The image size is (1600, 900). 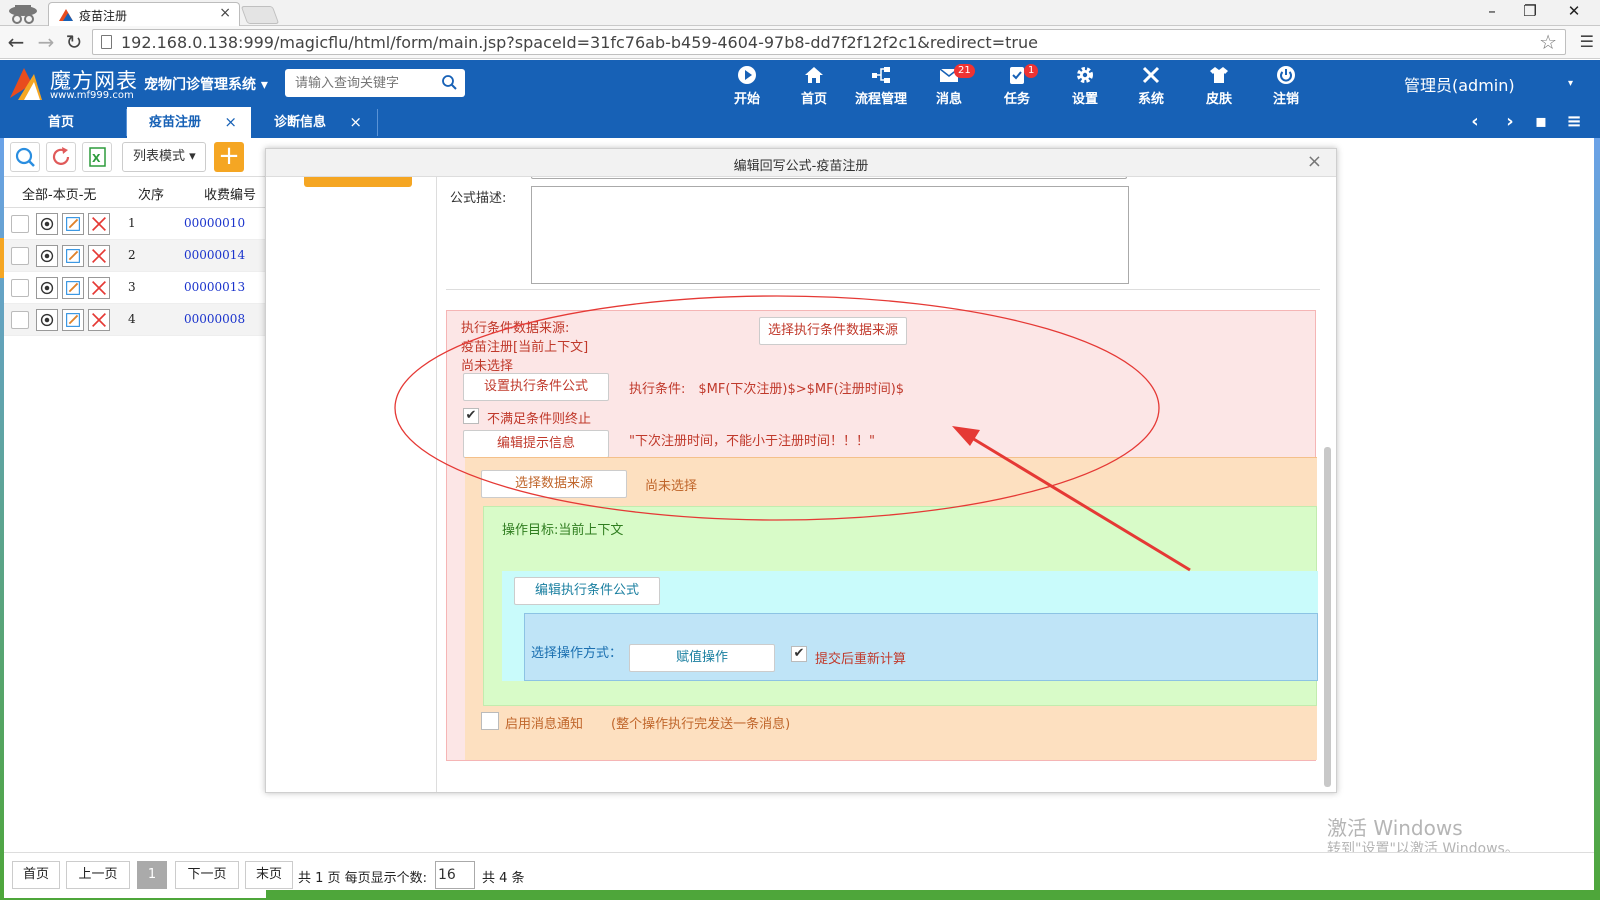 What do you see at coordinates (61, 157) in the screenshot?
I see `refresh-button` at bounding box center [61, 157].